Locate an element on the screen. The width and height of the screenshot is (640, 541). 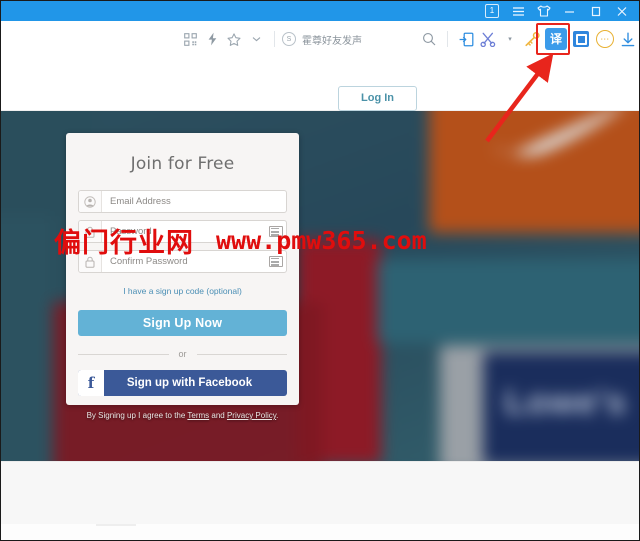
key-icon is located at coordinates (532, 38).